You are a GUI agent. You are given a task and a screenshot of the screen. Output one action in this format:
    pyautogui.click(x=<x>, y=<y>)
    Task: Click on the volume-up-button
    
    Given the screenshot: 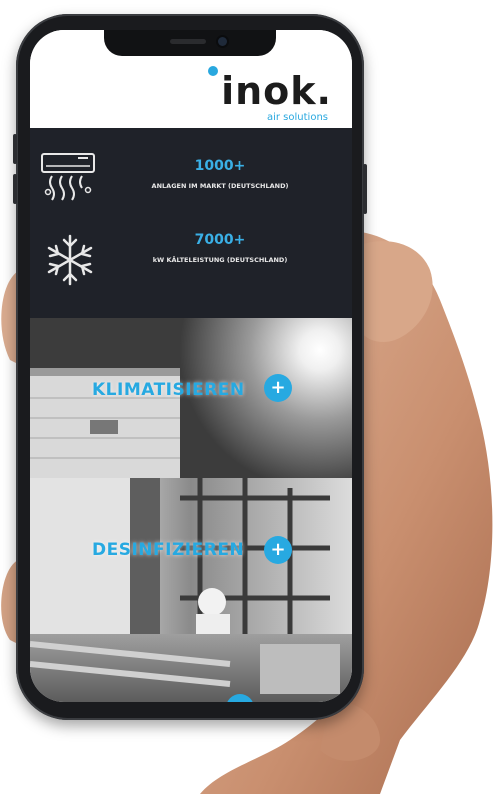 What is the action you would take?
    pyautogui.click(x=15, y=149)
    